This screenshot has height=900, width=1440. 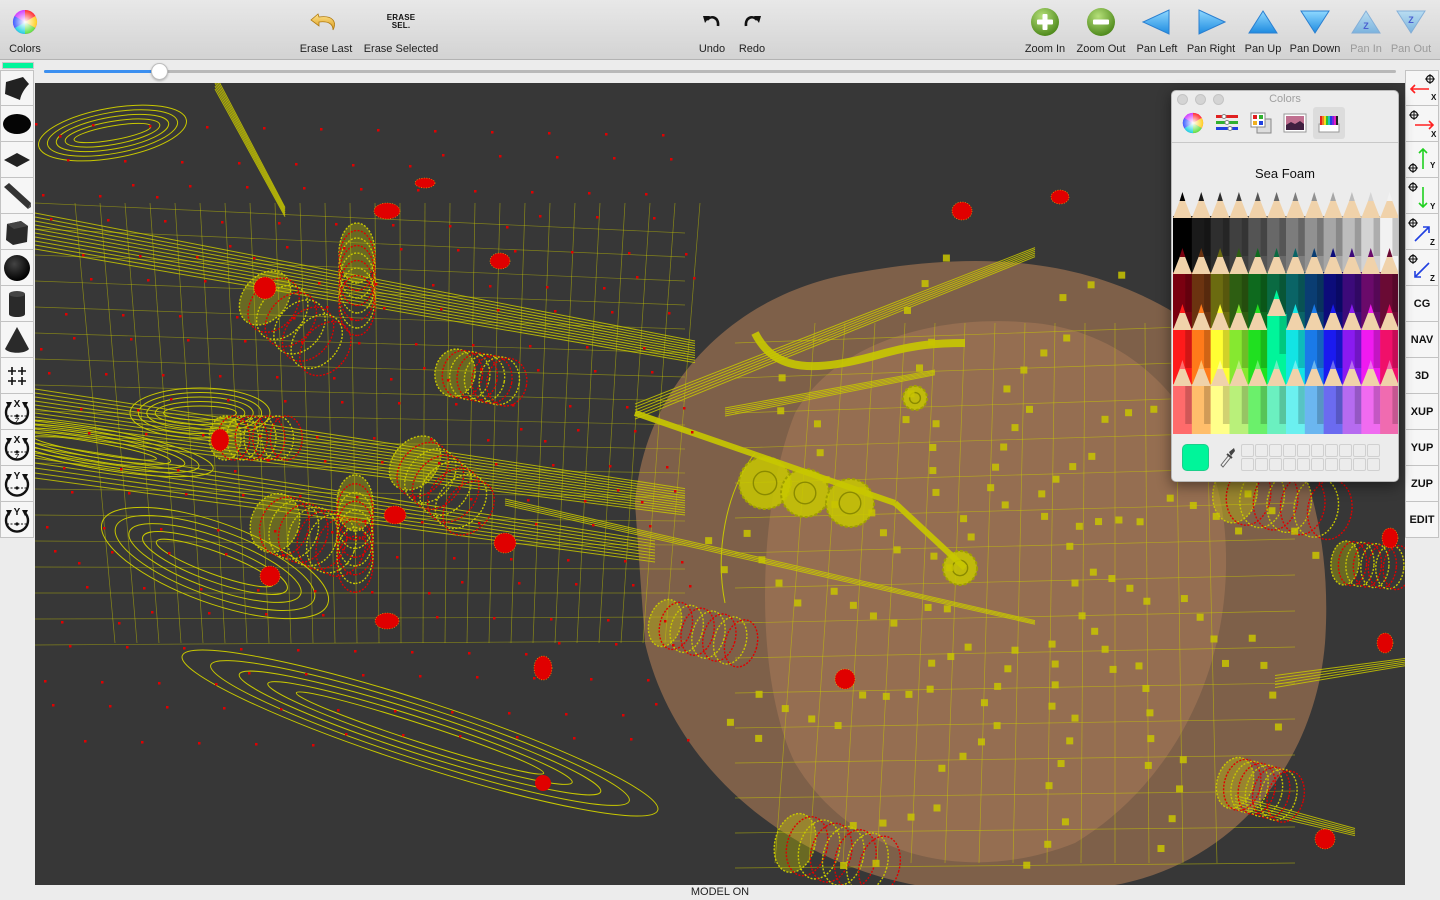 I want to click on pan-left-button: Pan Left, so click(x=1157, y=31).